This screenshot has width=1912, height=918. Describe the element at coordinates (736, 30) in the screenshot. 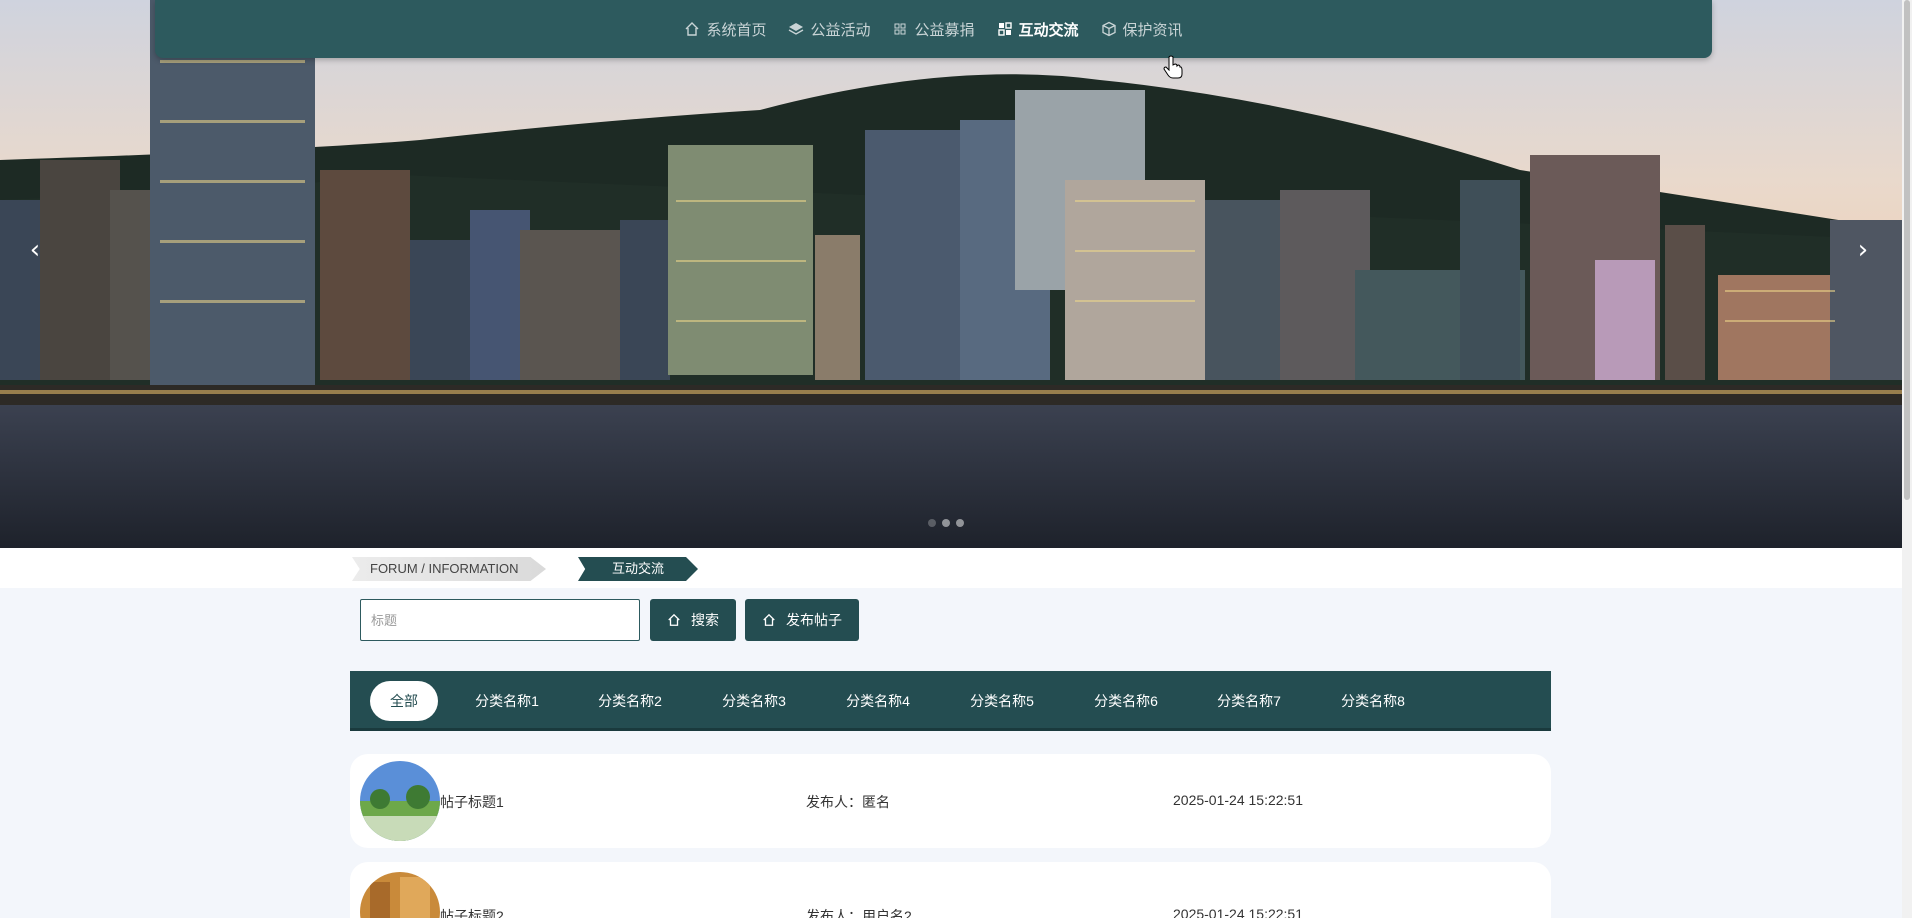

I see `nav-item-label: 系统首页` at that location.